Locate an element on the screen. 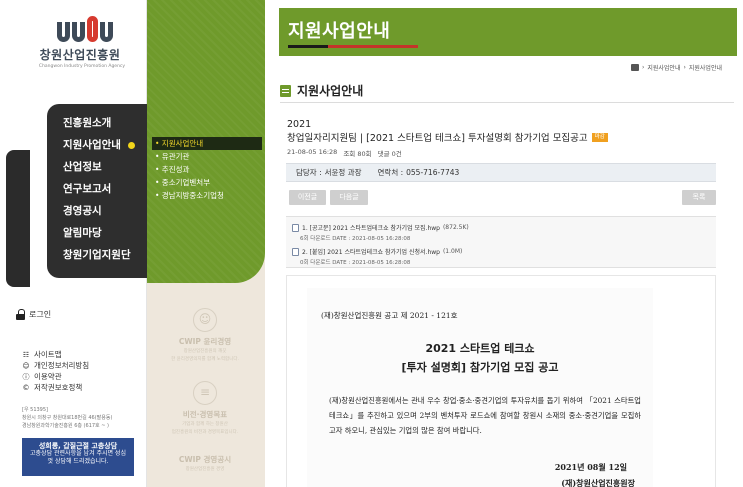  attachment-link: 2. [붙임] 2021 스타트업테크쇼 참가기업 신청서.hwp (1.0M) is located at coordinates (377, 251).